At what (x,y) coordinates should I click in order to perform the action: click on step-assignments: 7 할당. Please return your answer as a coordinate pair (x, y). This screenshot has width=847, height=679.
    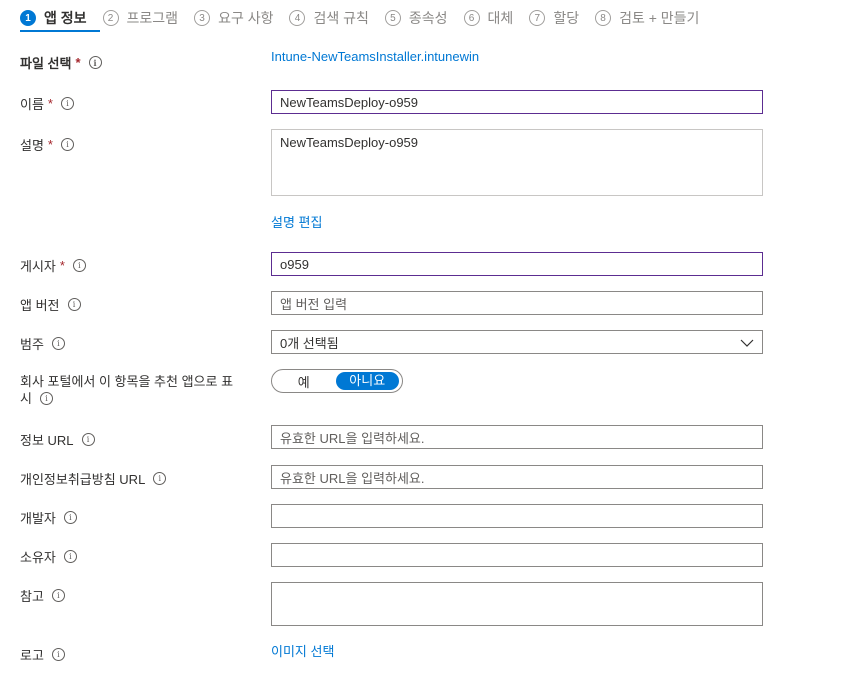
    Looking at the image, I should click on (554, 18).